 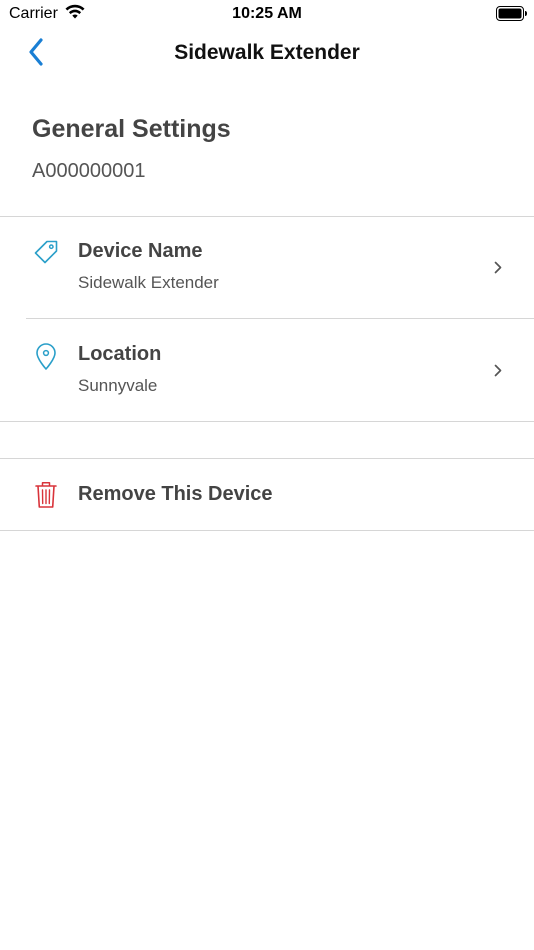 I want to click on navigation-bar: Sidewalk Extender, so click(x=267, y=56).